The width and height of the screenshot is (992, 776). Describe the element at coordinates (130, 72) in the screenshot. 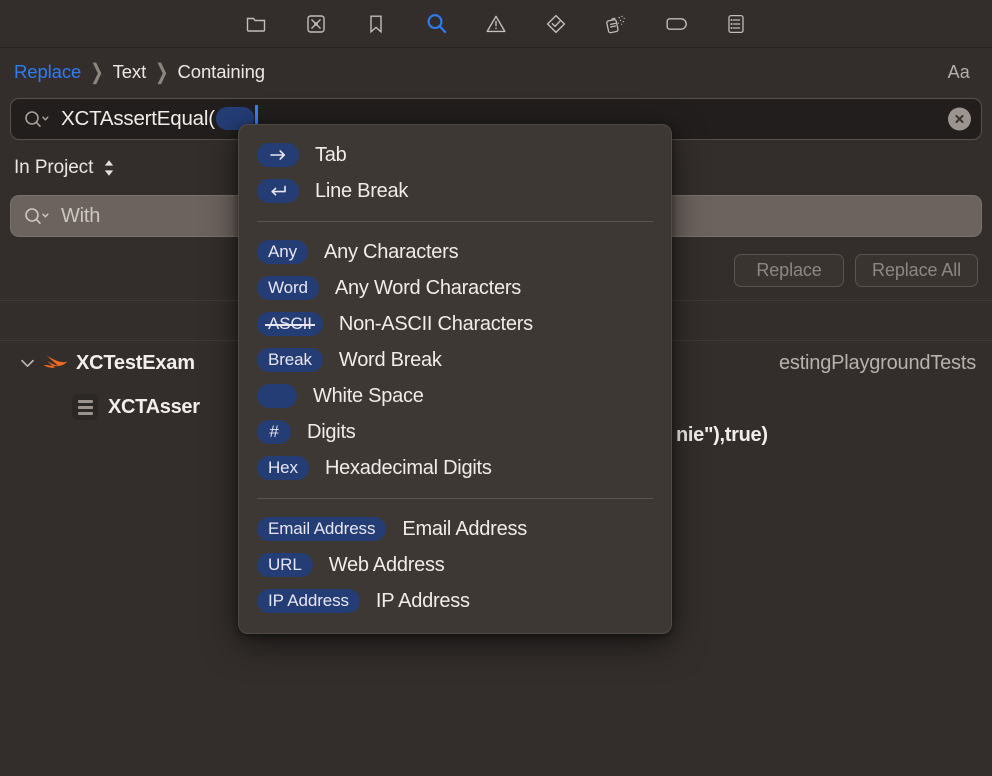

I see `breadcrumb-item-text: Text` at that location.